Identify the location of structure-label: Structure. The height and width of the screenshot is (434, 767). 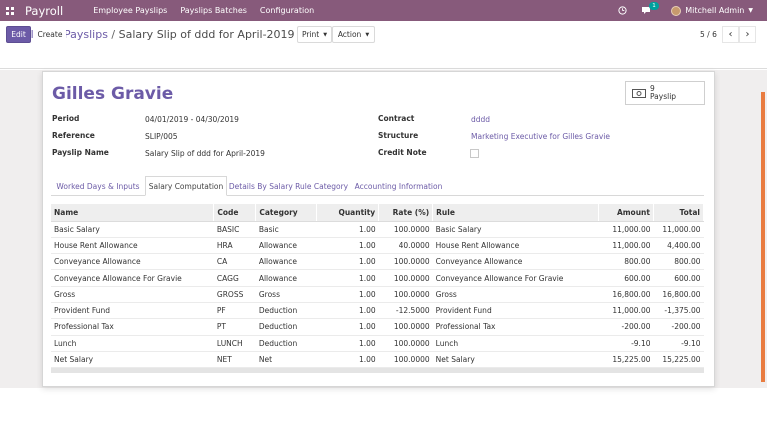
(398, 135).